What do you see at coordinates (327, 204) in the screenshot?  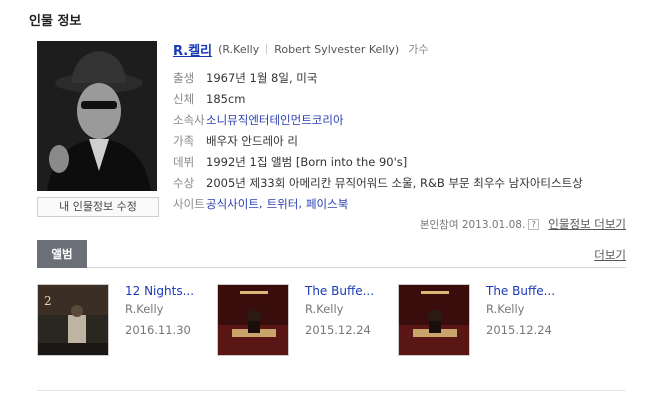 I see `facebook-link: 페이스북` at bounding box center [327, 204].